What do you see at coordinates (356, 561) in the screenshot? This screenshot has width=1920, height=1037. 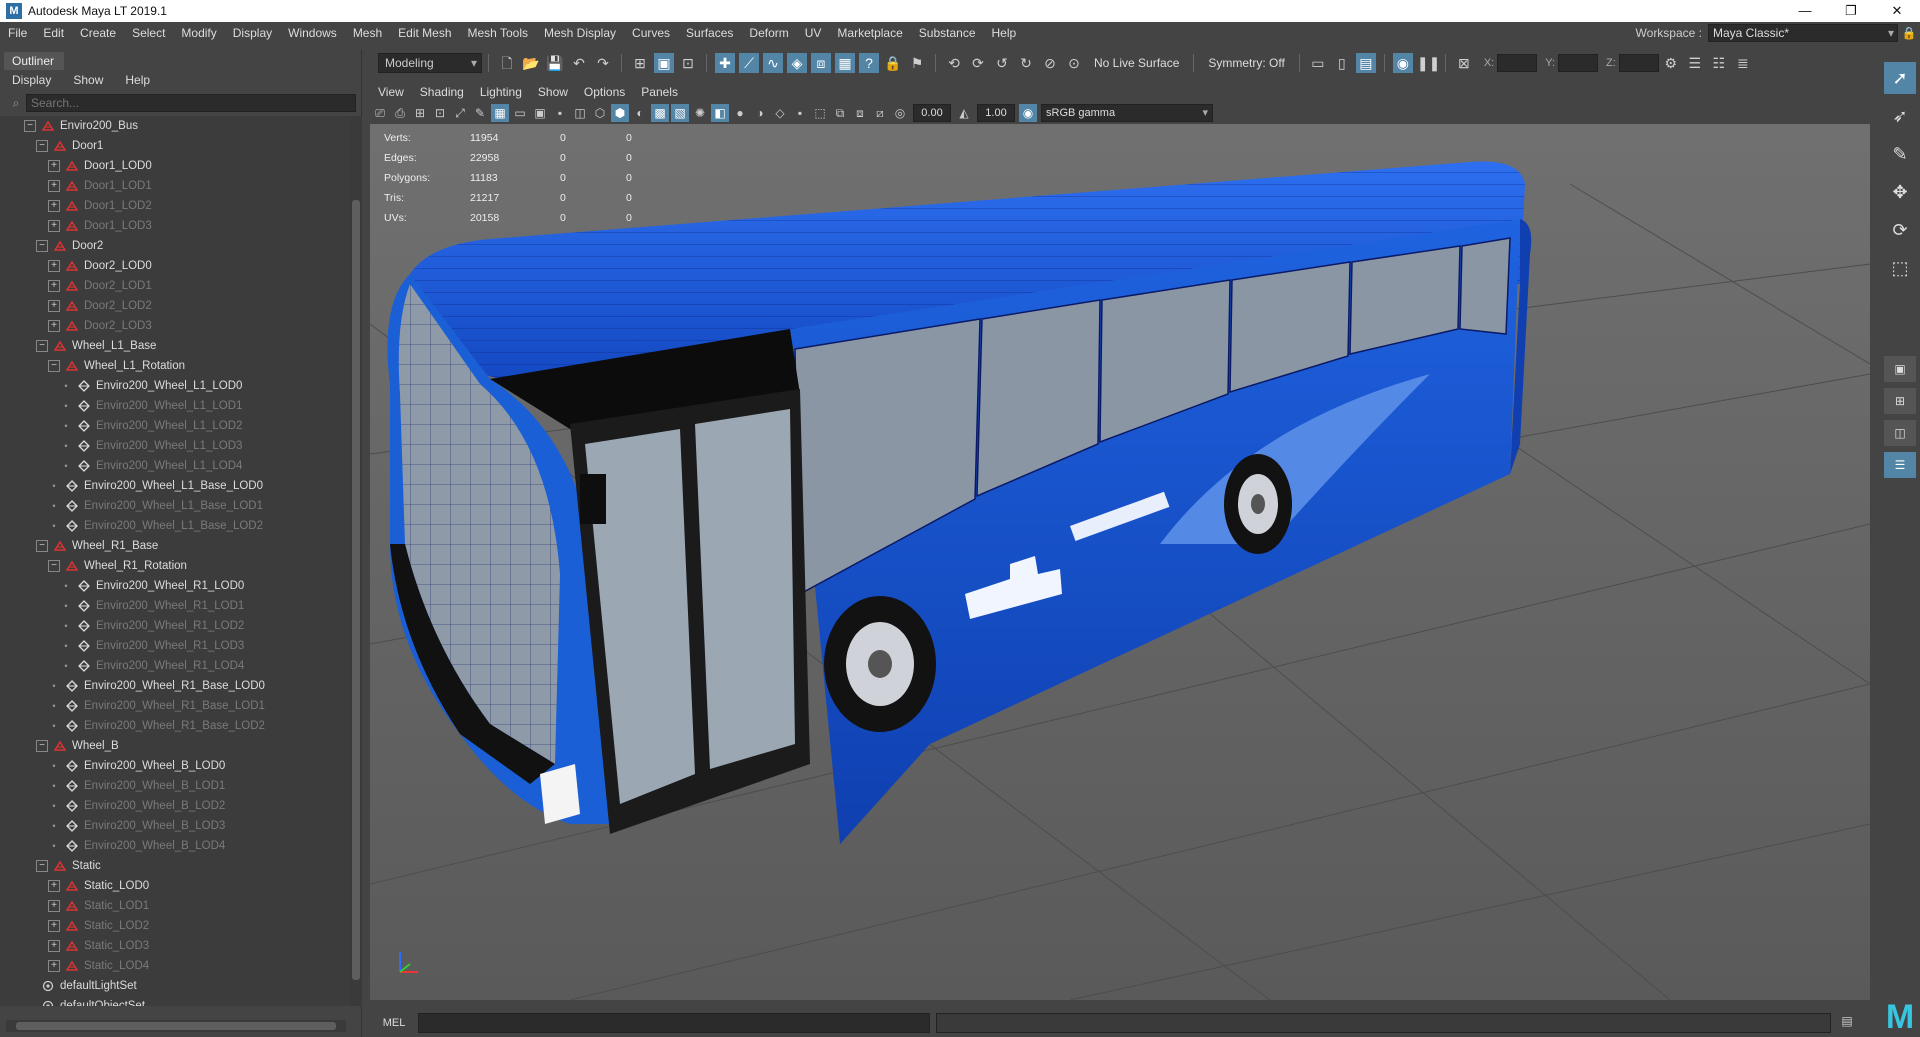 I see `outliner-vertical-scrollbar` at bounding box center [356, 561].